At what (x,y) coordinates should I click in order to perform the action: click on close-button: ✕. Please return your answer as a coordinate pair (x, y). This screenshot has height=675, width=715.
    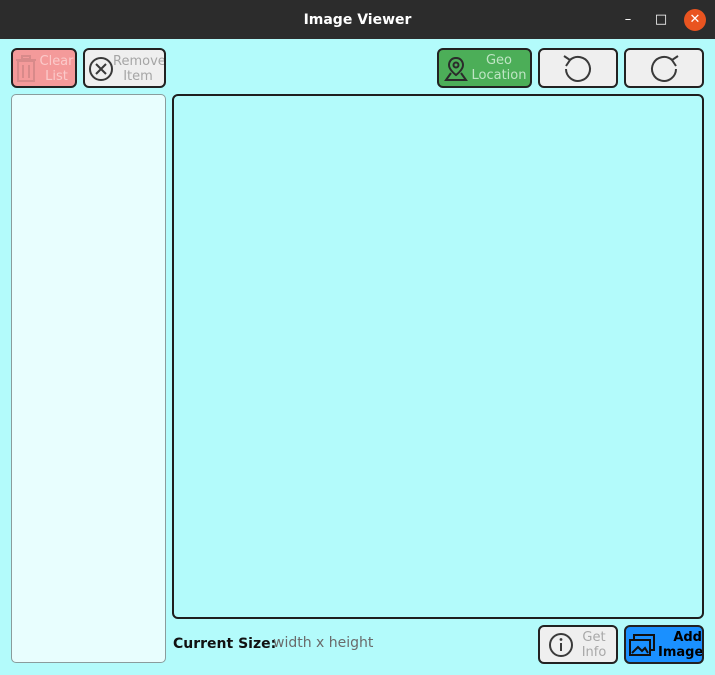
    Looking at the image, I should click on (695, 20).